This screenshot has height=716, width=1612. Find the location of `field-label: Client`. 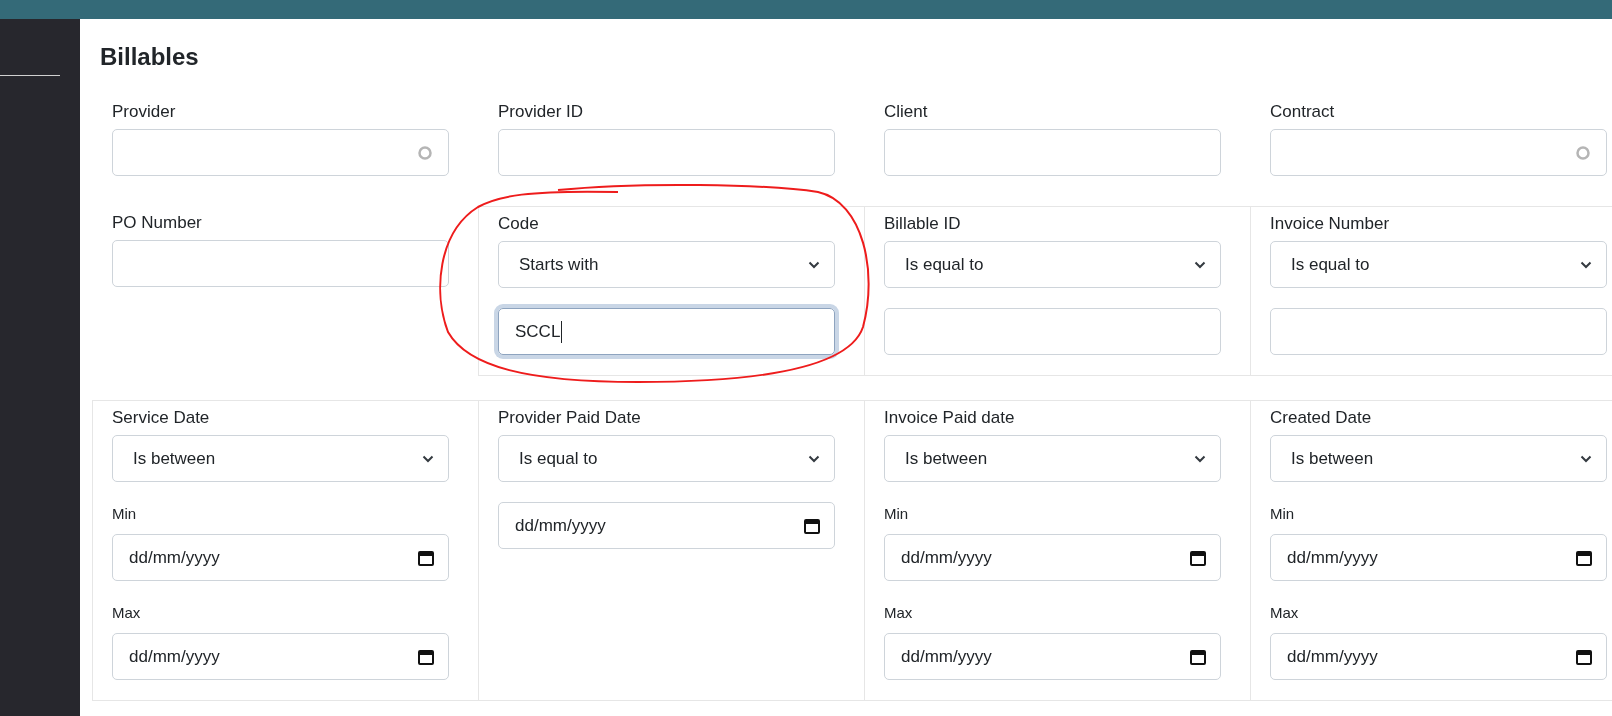

field-label: Client is located at coordinates (906, 112).